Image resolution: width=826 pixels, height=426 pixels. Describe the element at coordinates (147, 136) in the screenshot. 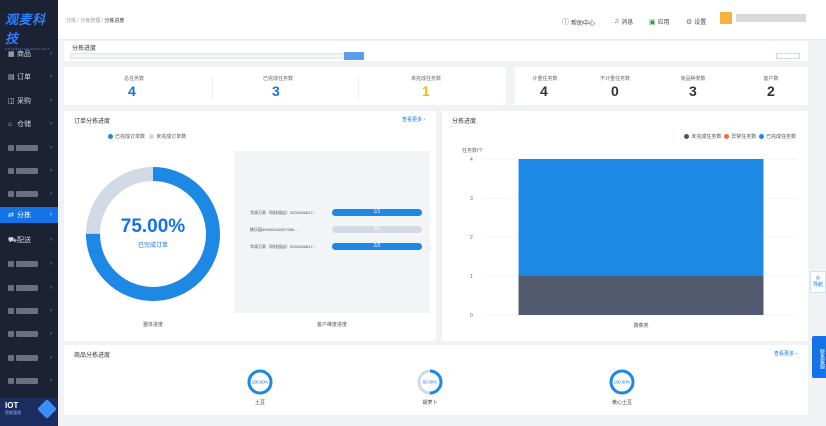

I see `order-legend: 已完成订单数 未完成订单数` at that location.